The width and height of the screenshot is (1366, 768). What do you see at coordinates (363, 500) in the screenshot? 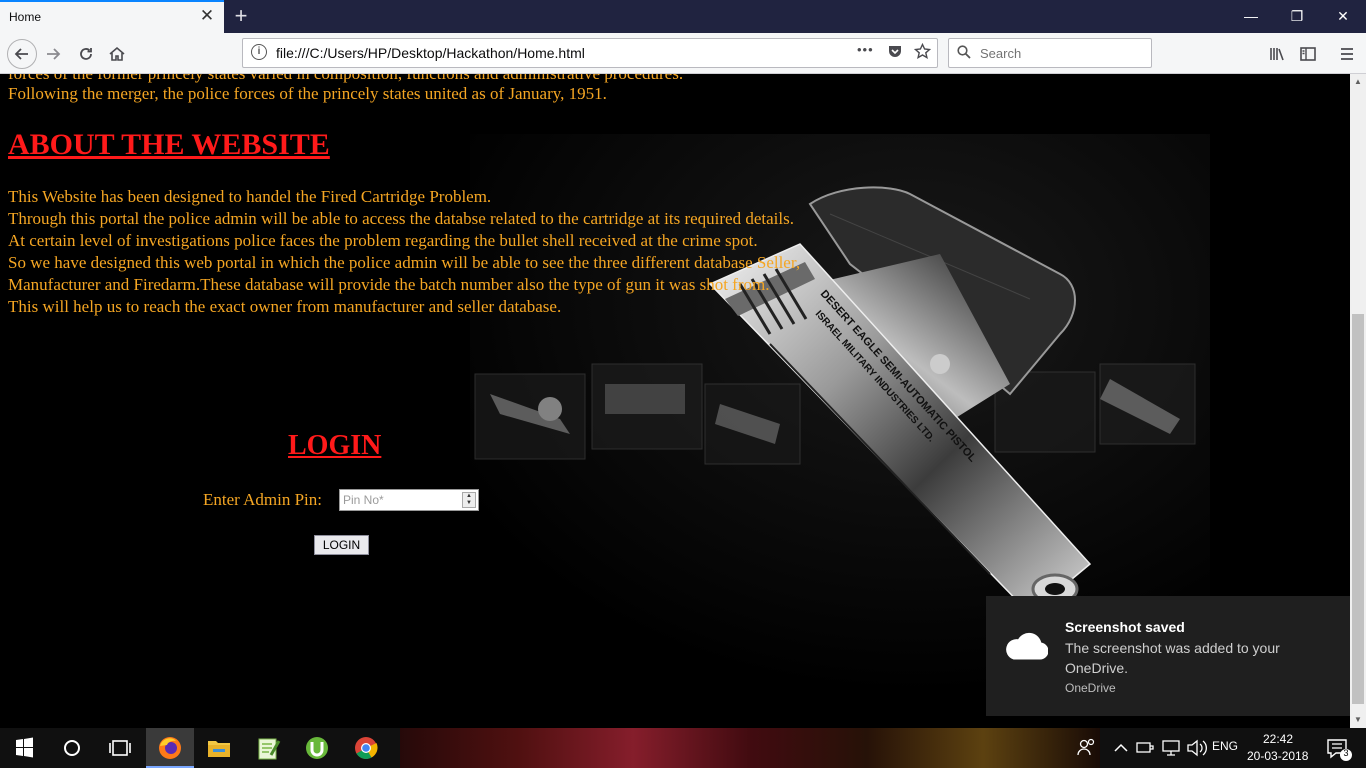
I see `pin-placeholder: Pin No*` at bounding box center [363, 500].